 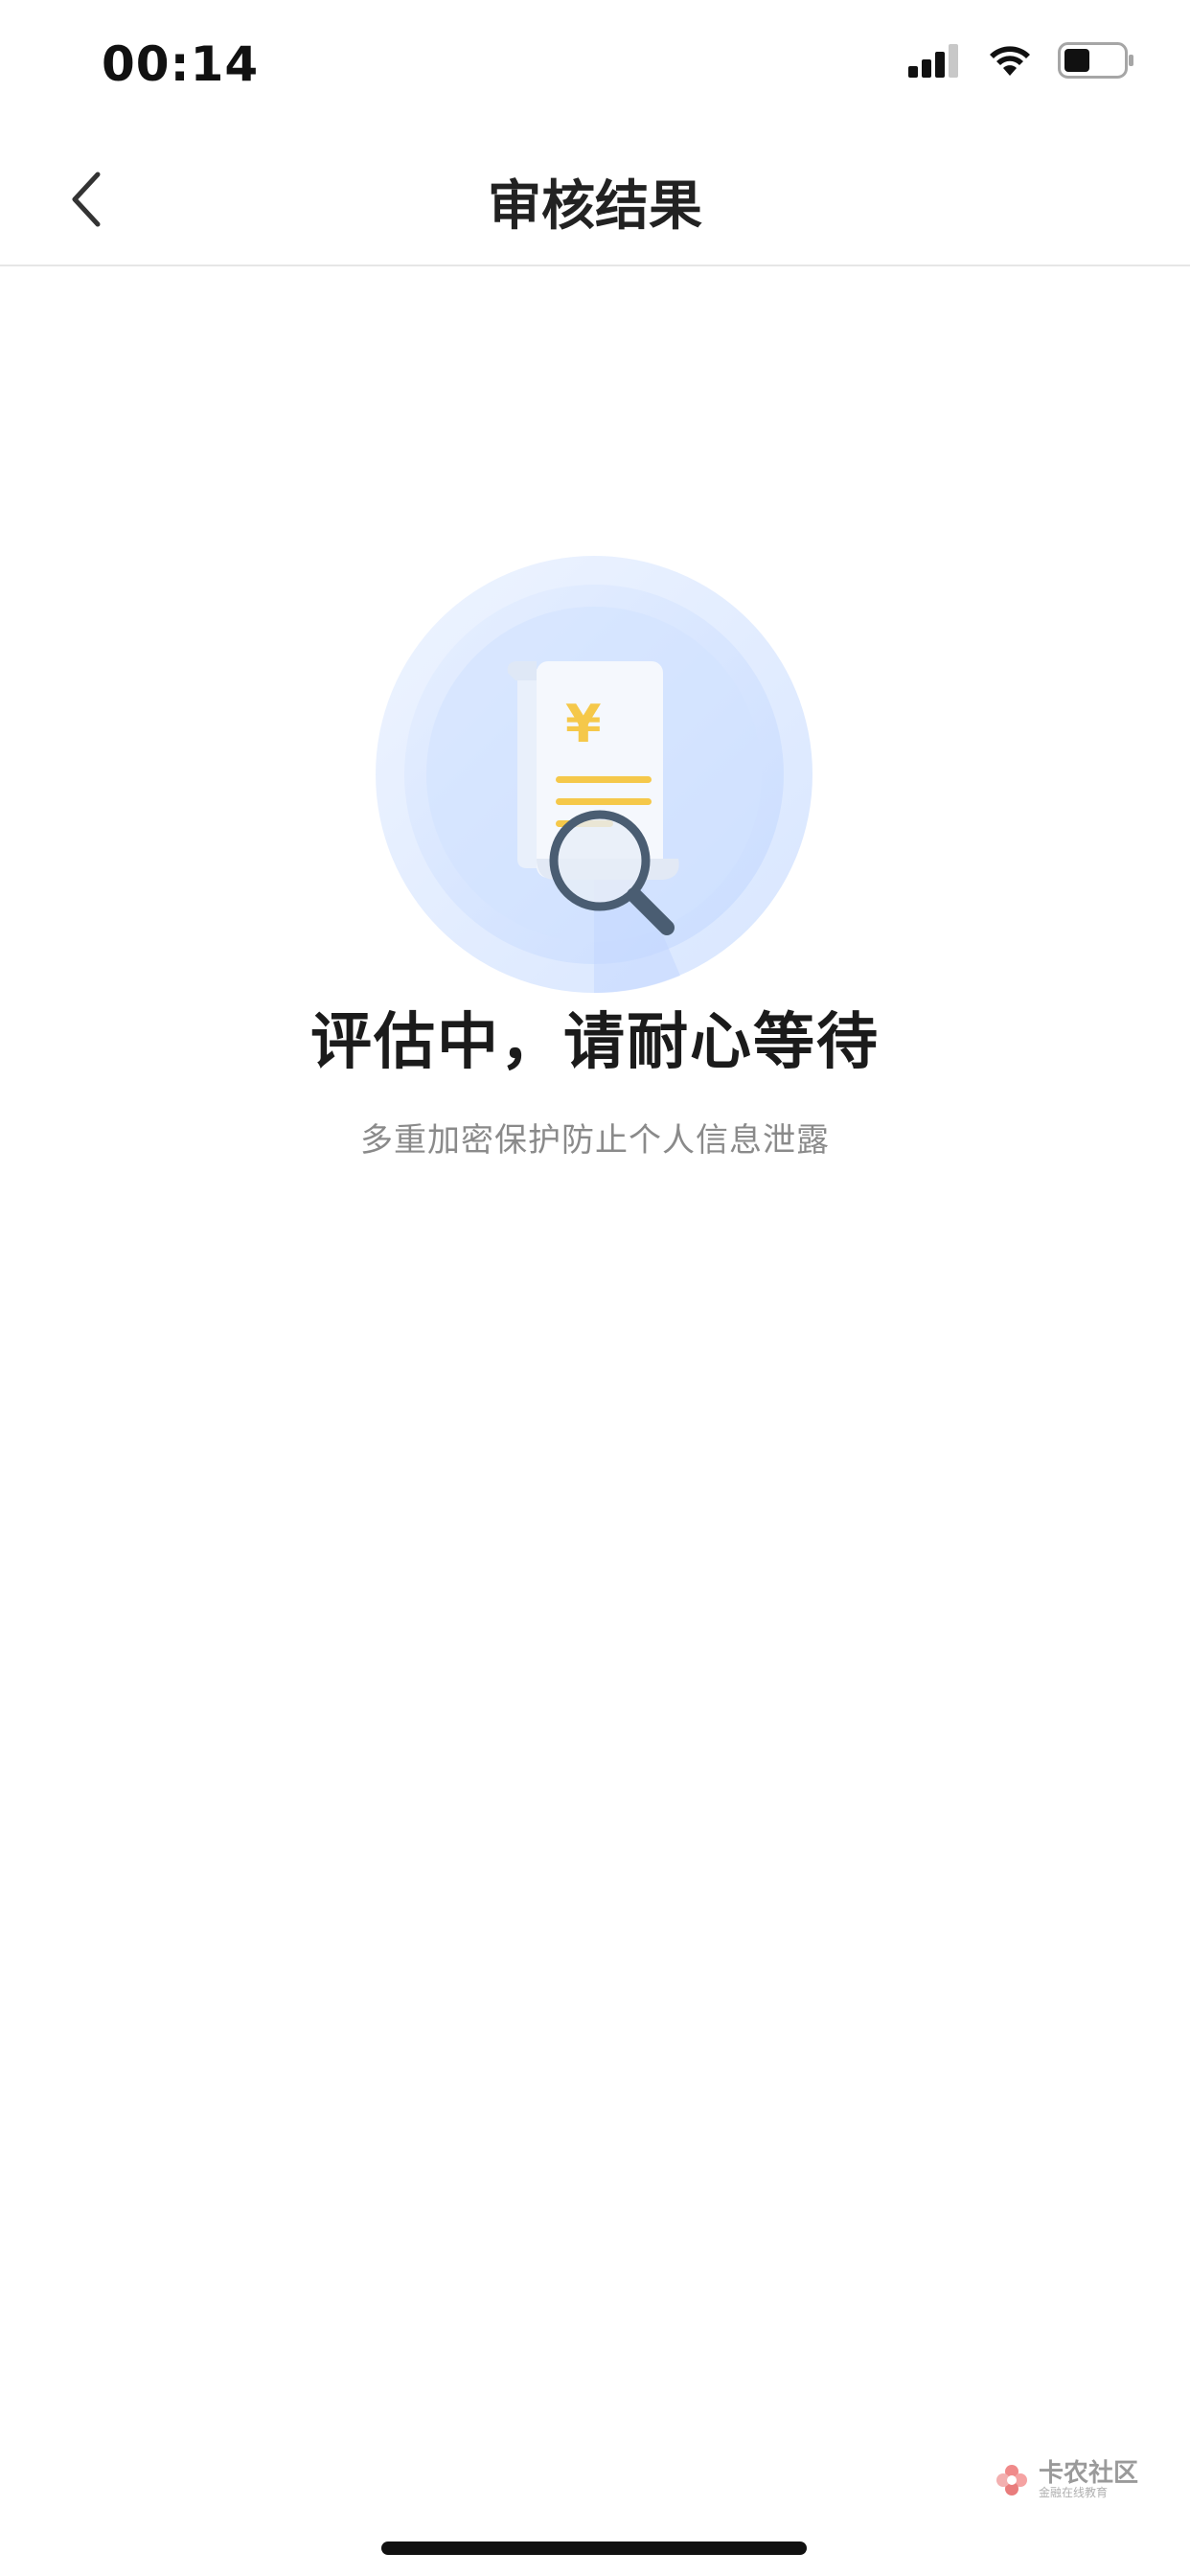 What do you see at coordinates (1073, 2493) in the screenshot?
I see `watermark-sub: 金融在线教育` at bounding box center [1073, 2493].